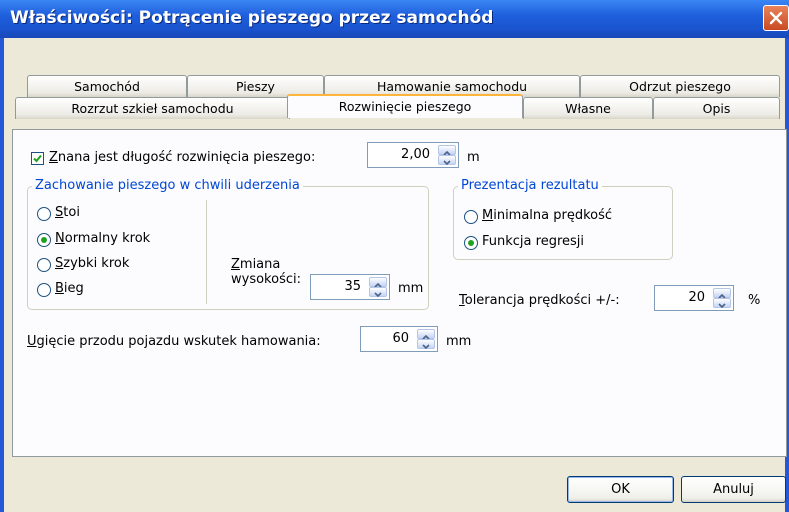 This screenshot has width=789, height=512. I want to click on radio-funkcja-regresji, so click(471, 243).